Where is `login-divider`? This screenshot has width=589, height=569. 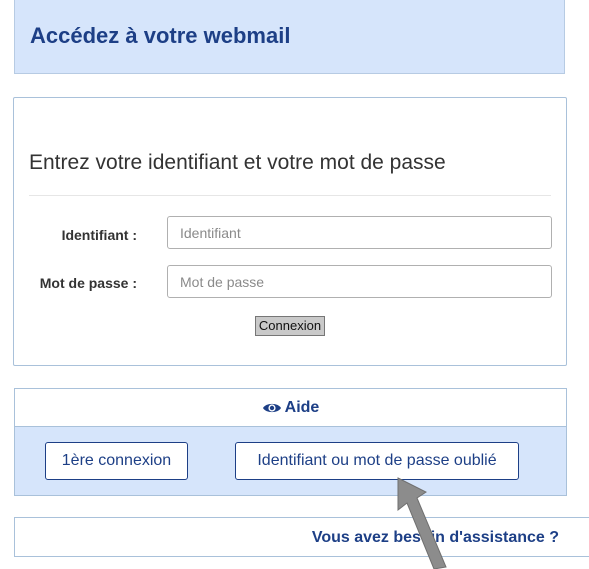
login-divider is located at coordinates (290, 195).